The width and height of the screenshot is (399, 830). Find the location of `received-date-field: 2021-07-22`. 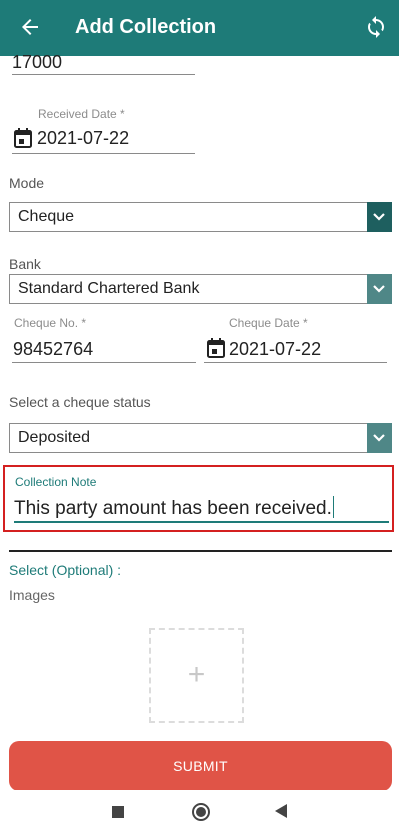

received-date-field: 2021-07-22 is located at coordinates (83, 138).